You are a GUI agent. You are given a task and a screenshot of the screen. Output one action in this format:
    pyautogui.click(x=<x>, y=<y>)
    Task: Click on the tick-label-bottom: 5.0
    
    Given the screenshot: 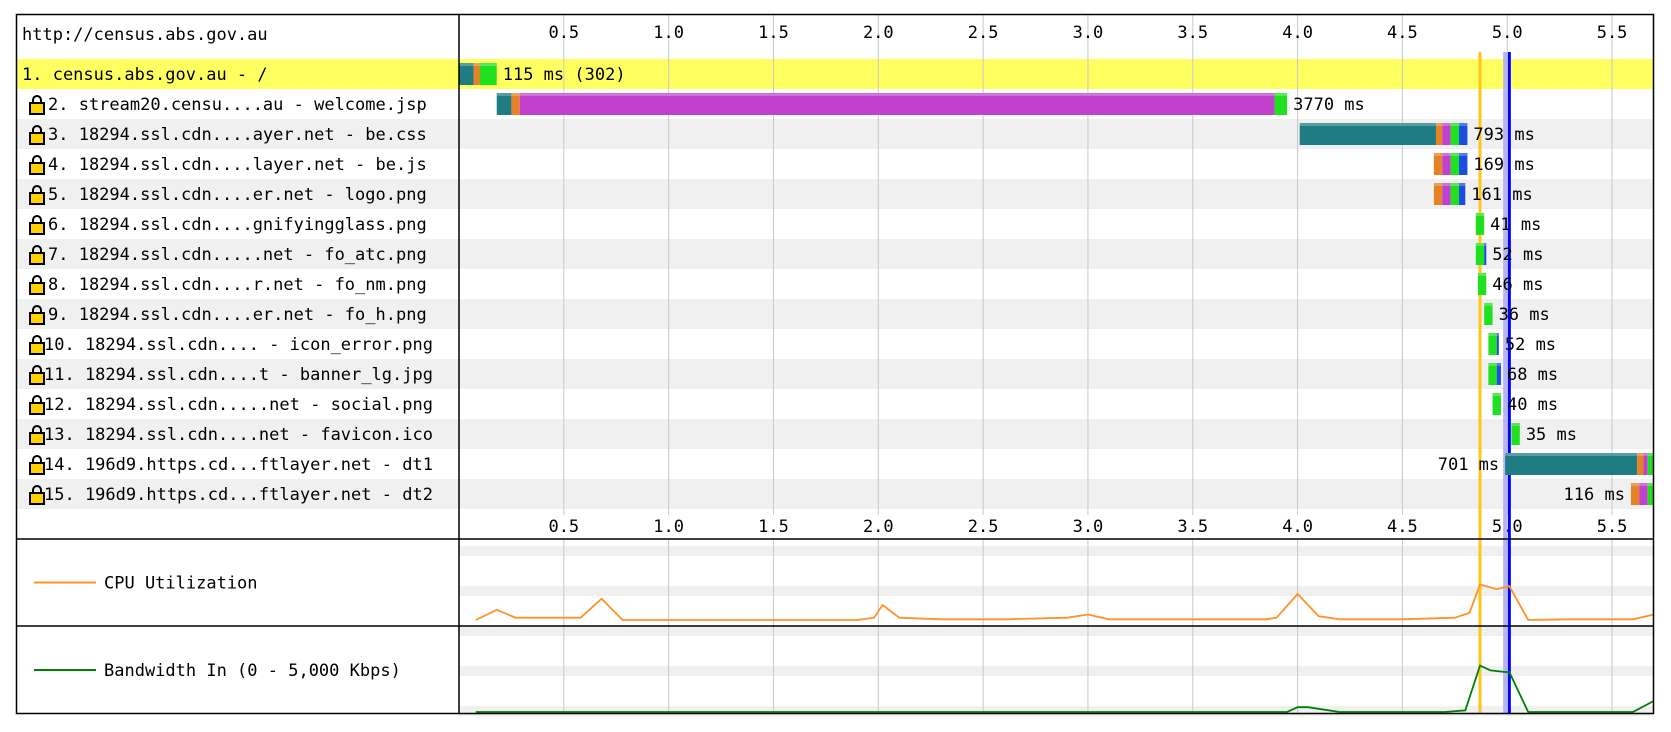 What is the action you would take?
    pyautogui.click(x=1507, y=527)
    